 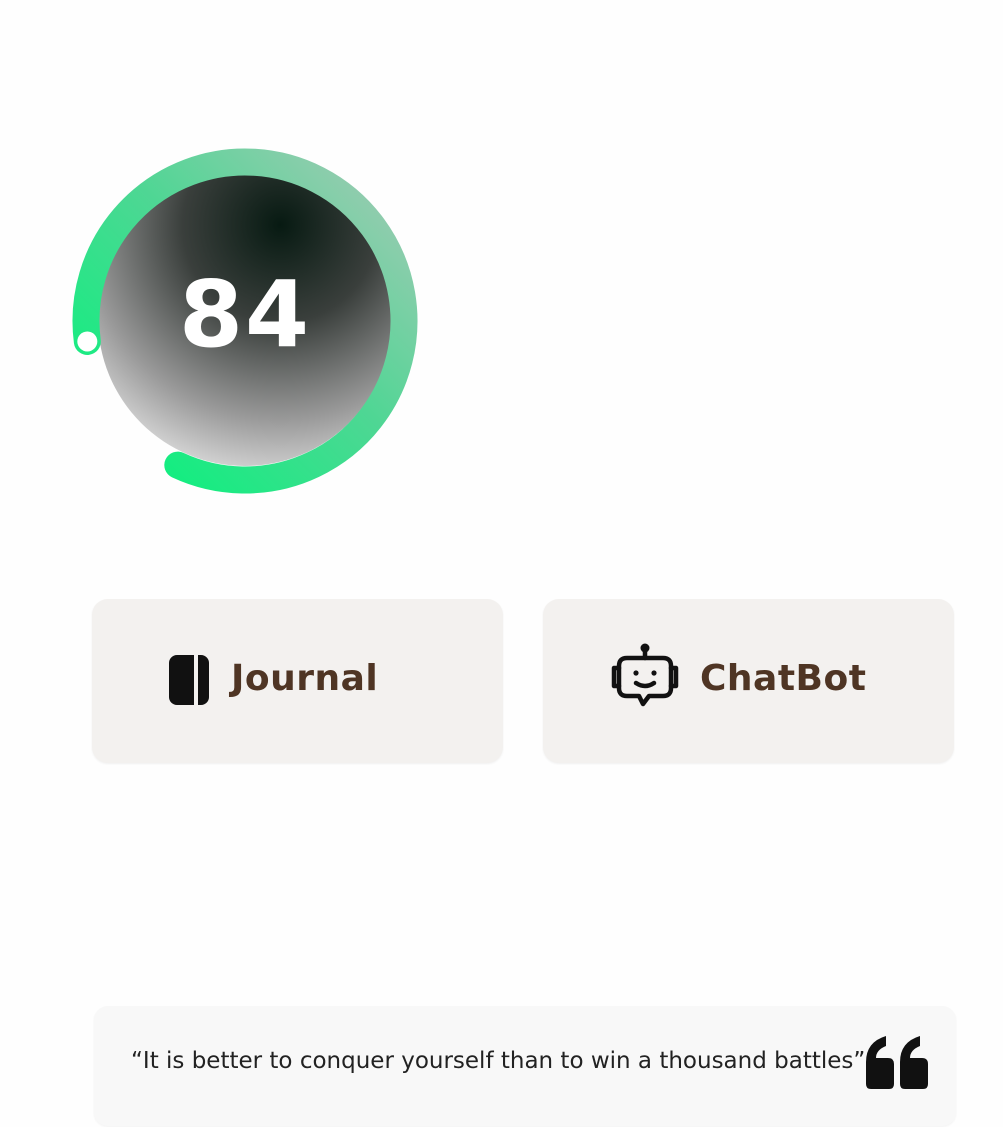 What do you see at coordinates (645, 675) in the screenshot?
I see `robot-icon` at bounding box center [645, 675].